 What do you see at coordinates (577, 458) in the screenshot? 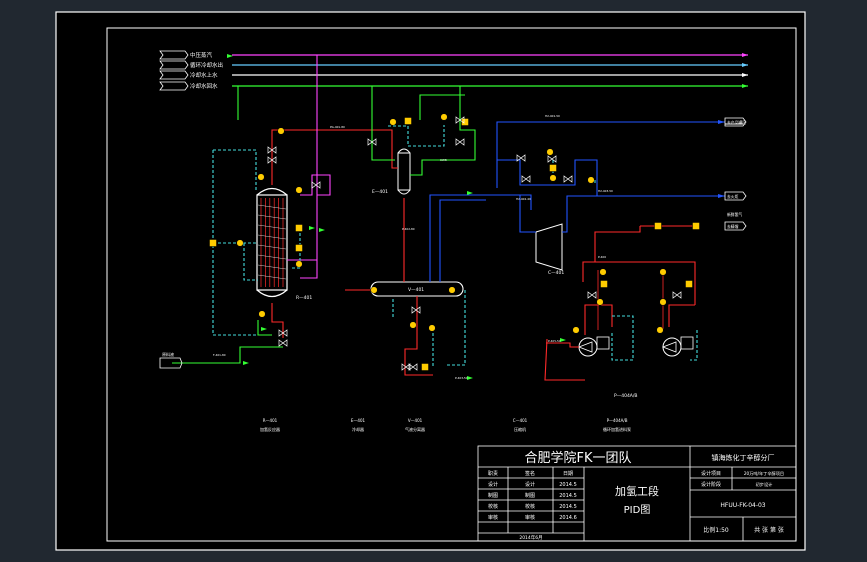
I see `team-name: 合肥学院FK一团队` at bounding box center [577, 458].